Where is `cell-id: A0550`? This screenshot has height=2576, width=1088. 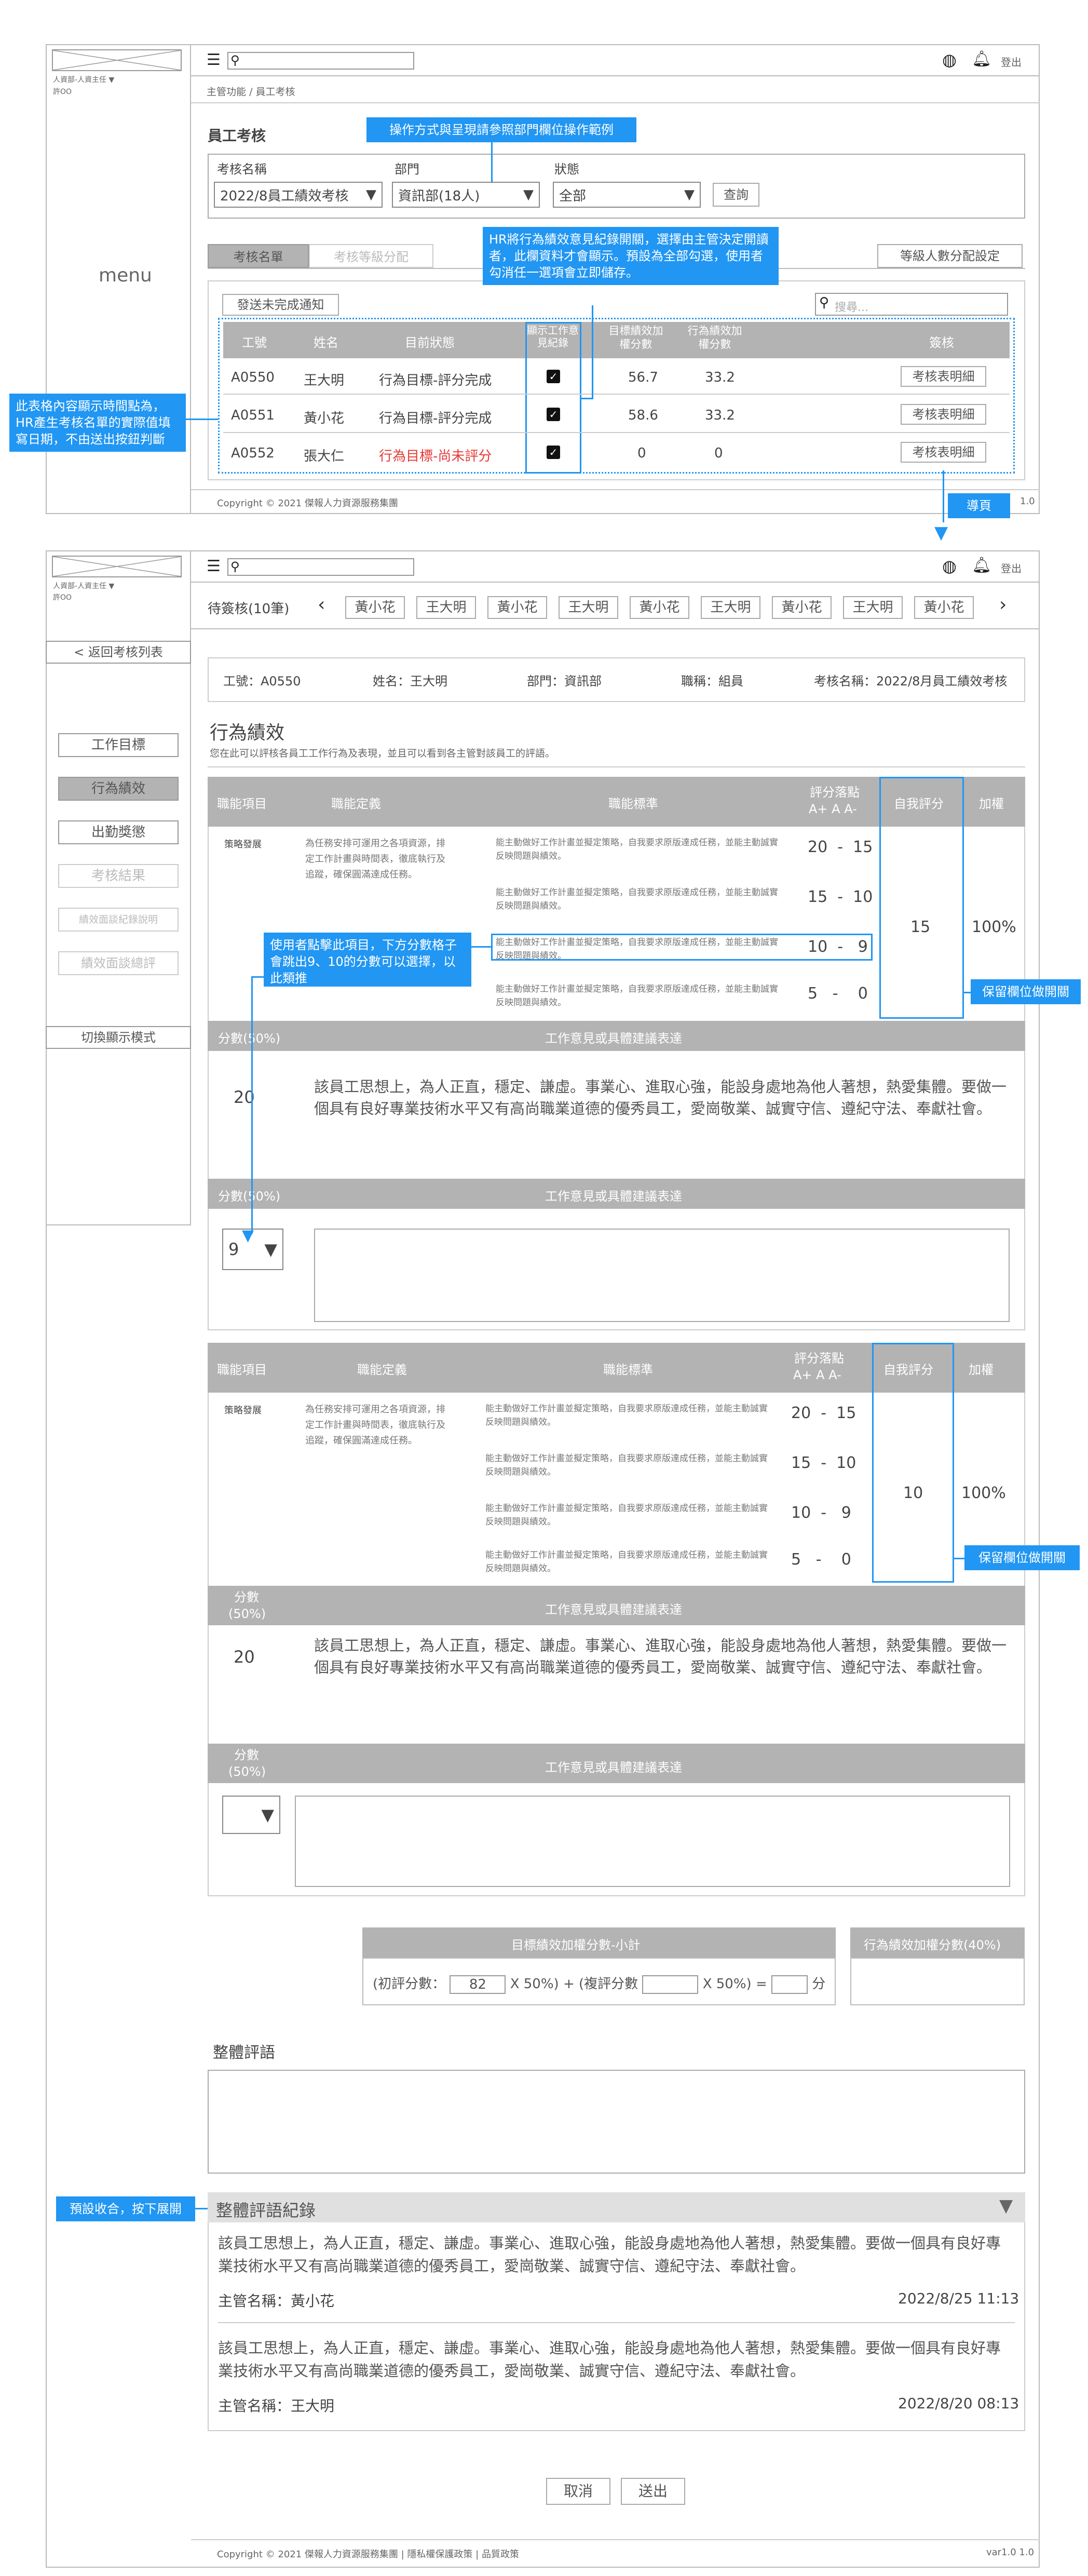
cell-id: A0550 is located at coordinates (253, 377).